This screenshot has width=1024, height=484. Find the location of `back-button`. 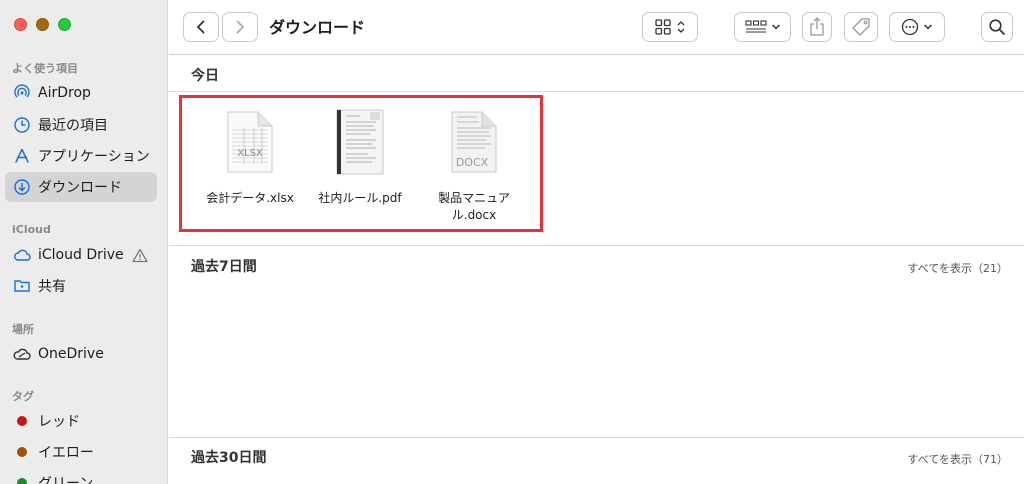

back-button is located at coordinates (201, 27).